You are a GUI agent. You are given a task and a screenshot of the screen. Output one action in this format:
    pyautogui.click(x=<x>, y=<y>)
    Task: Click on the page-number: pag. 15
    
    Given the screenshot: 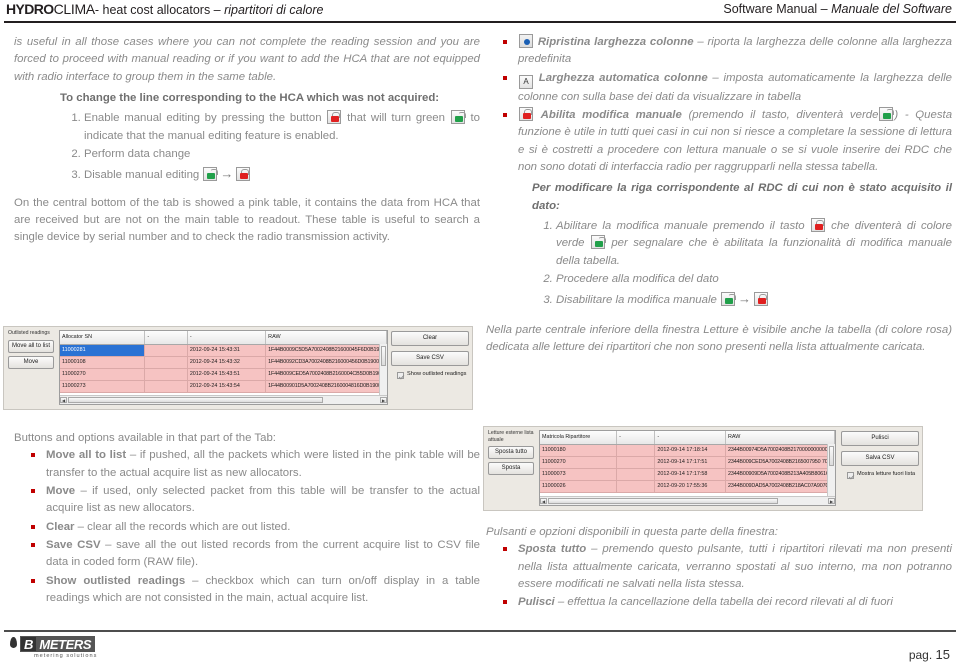 What is the action you would take?
    pyautogui.click(x=929, y=654)
    